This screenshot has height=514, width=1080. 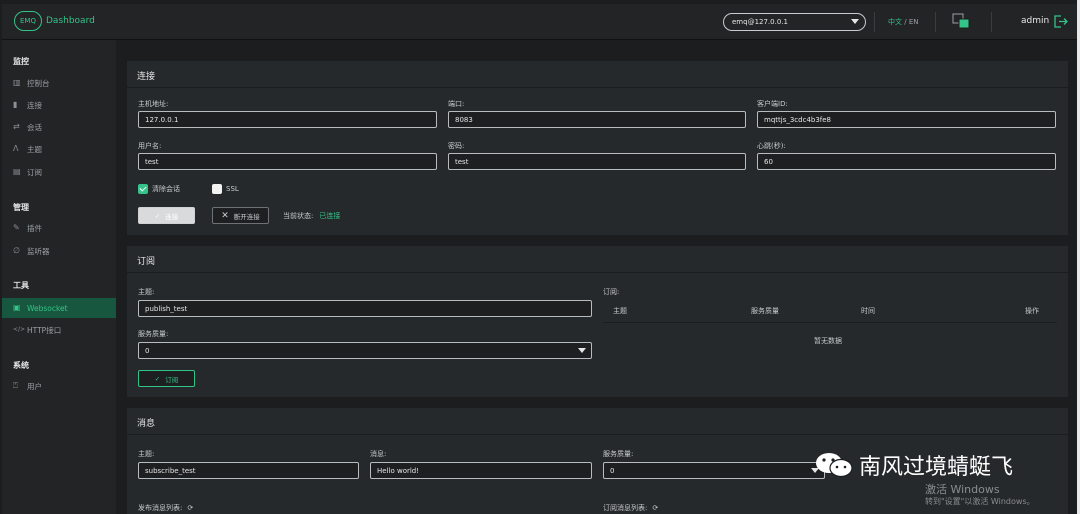 I want to click on sidebar-item-topics: Λ 主题, so click(x=59, y=149).